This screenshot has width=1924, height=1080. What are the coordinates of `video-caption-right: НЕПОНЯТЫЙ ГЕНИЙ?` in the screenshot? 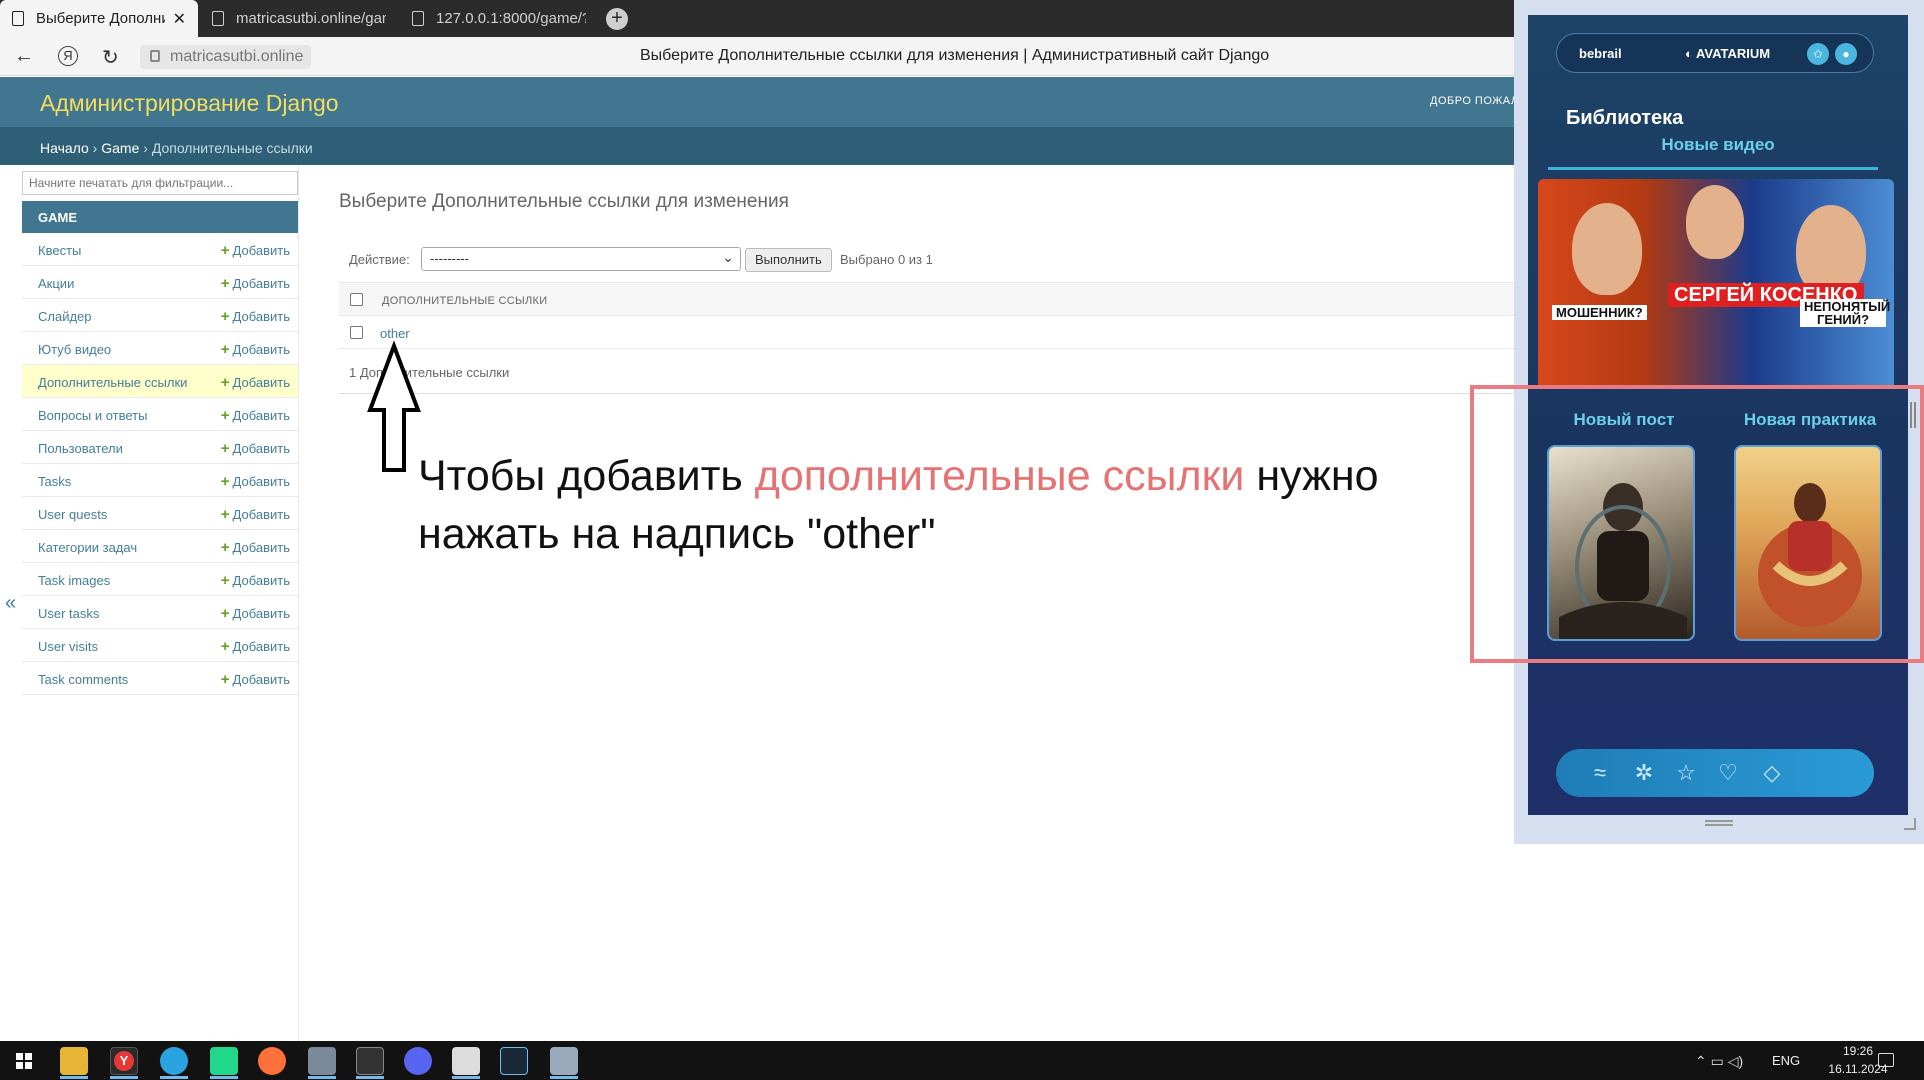 It's located at (1845, 313).